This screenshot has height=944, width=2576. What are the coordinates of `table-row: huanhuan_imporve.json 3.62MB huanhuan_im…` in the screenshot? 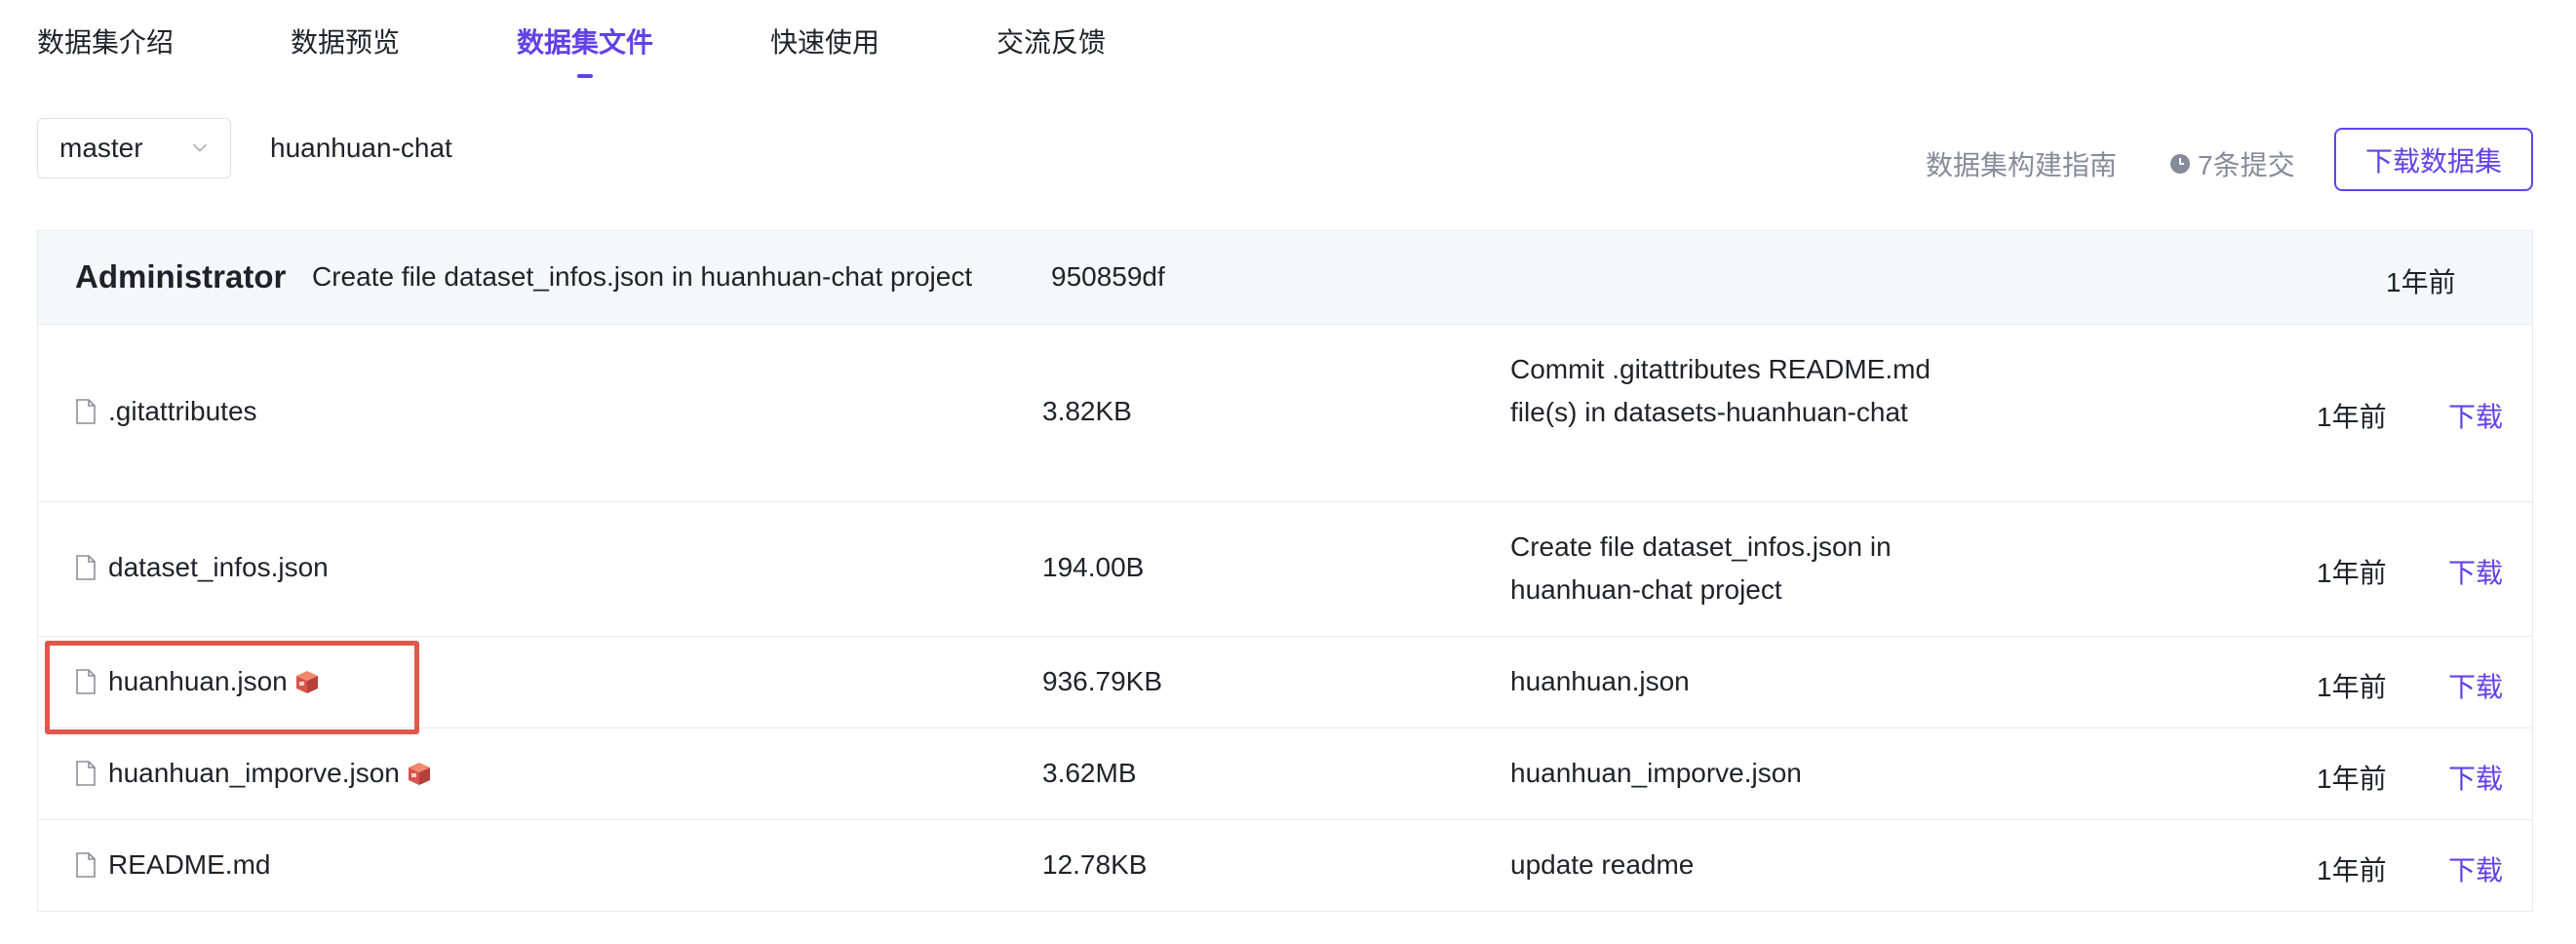 It's located at (1285, 774).